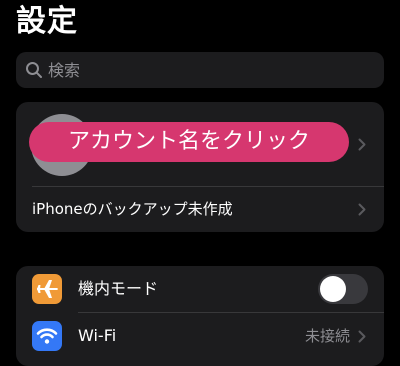 This screenshot has width=400, height=366. Describe the element at coordinates (200, 336) in the screenshot. I see `wifi-row: Wi-Fi 未接続` at that location.